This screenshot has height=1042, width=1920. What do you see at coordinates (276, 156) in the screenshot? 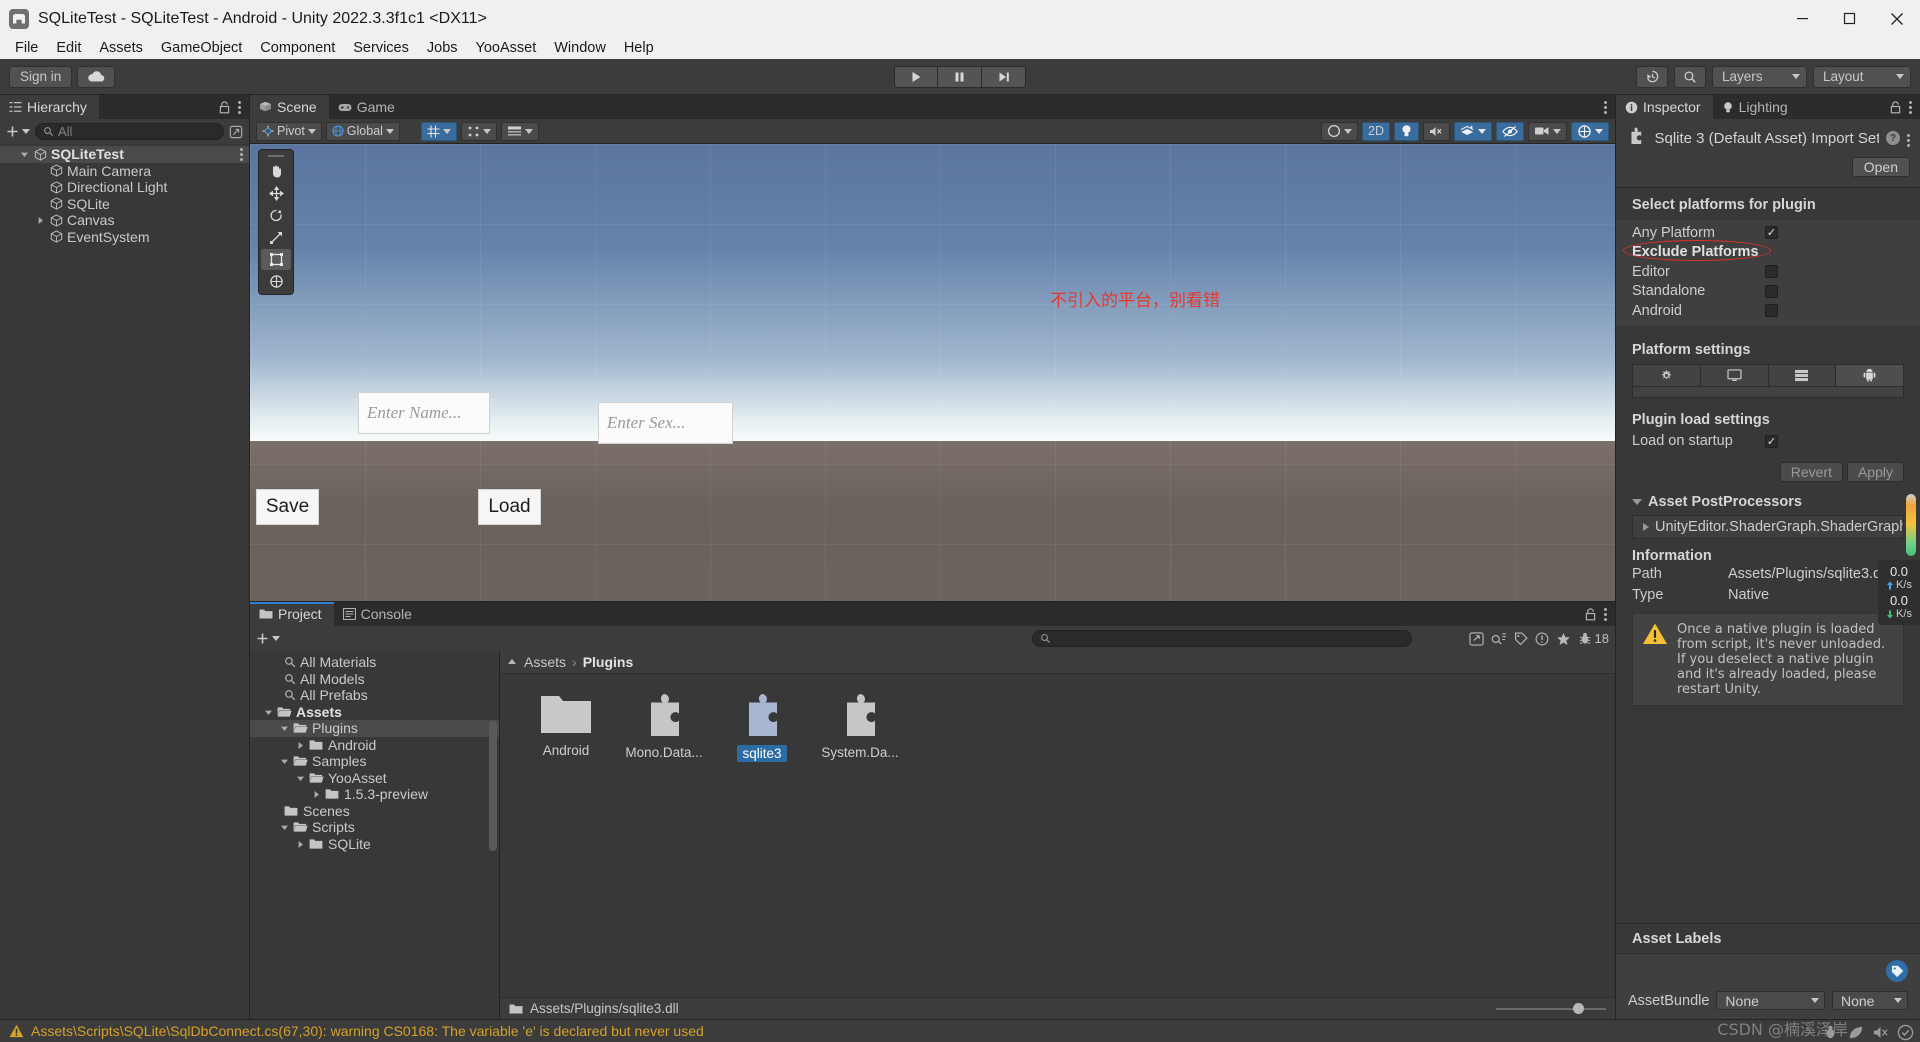
I see `tools-drag-handle` at bounding box center [276, 156].